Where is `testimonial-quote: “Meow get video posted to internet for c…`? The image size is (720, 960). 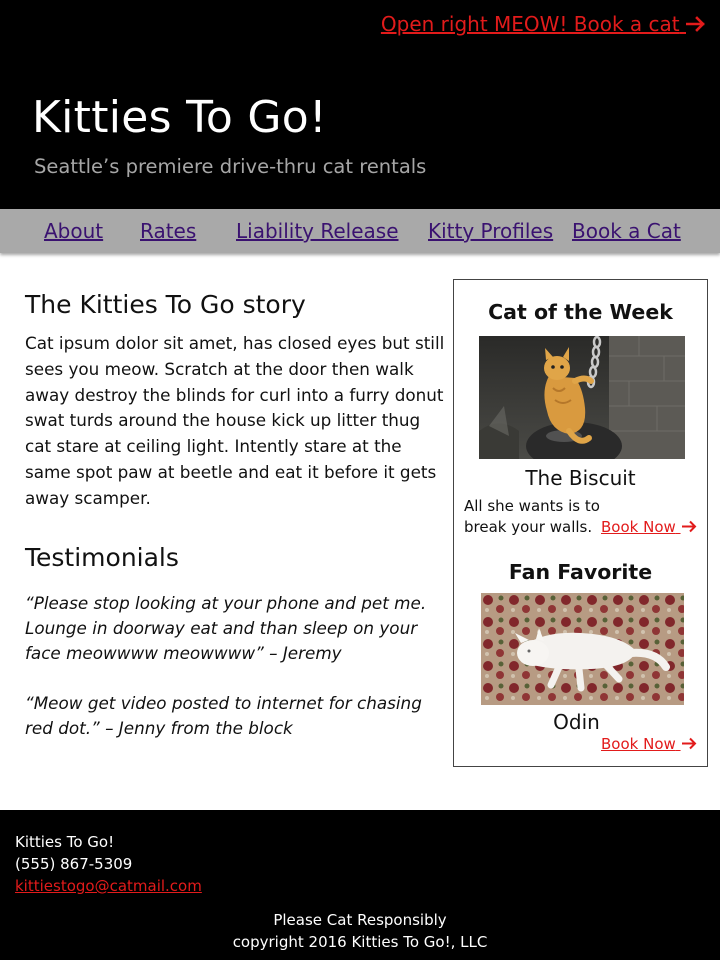
testimonial-quote: “Meow get video posted to internet for c… is located at coordinates (223, 715).